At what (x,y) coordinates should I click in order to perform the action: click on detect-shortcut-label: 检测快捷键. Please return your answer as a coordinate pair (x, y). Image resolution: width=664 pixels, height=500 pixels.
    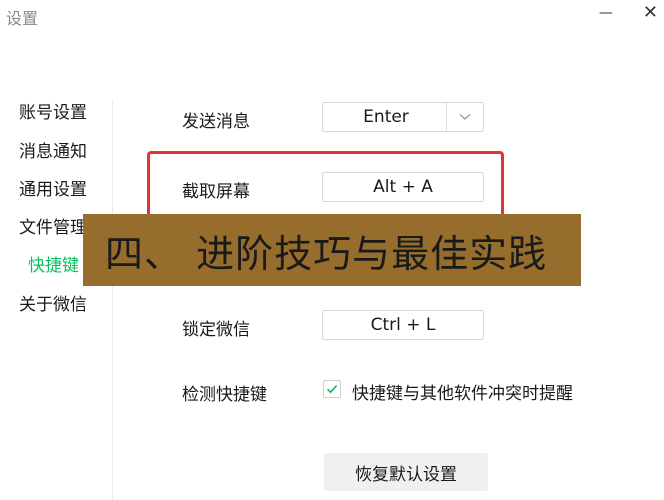
    Looking at the image, I should click on (224, 395).